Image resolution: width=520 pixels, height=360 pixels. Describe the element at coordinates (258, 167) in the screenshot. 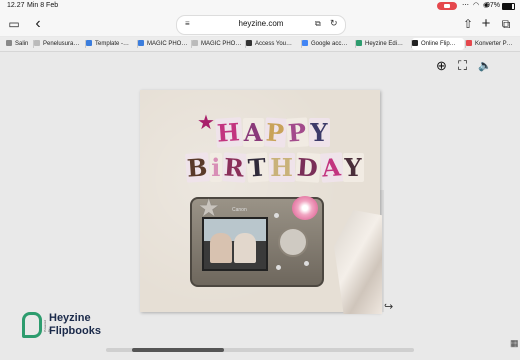

I see `line2-letter: T` at that location.